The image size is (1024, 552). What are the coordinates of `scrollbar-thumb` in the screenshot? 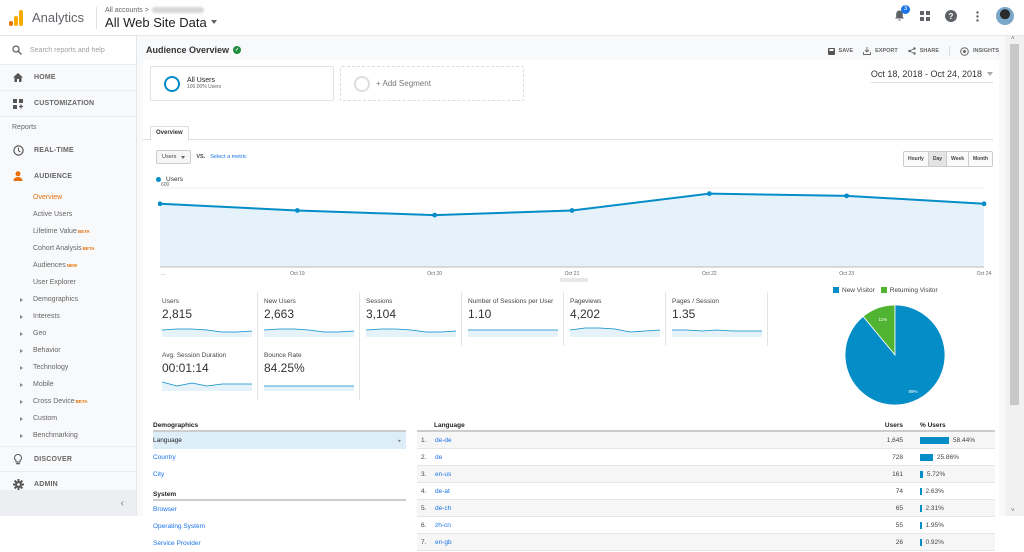 It's located at (1014, 224).